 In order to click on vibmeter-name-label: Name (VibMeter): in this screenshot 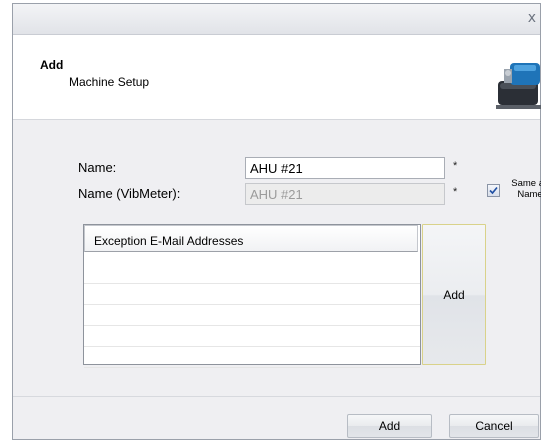, I will do `click(129, 193)`.